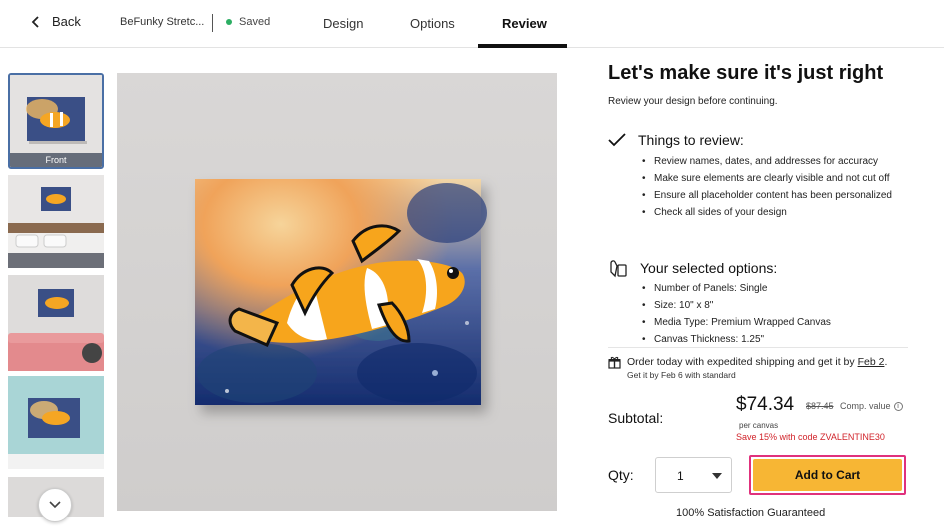  Describe the element at coordinates (751, 513) in the screenshot. I see `satisfaction-guarantee: 100% Satisfaction Guaranteed` at that location.